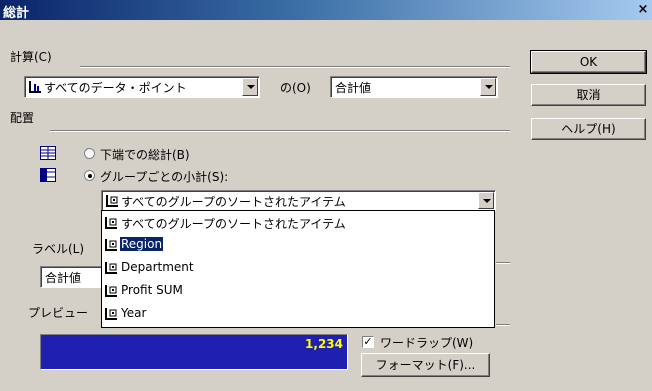 The width and height of the screenshot is (652, 391). I want to click on function-combo: 合計値, so click(414, 87).